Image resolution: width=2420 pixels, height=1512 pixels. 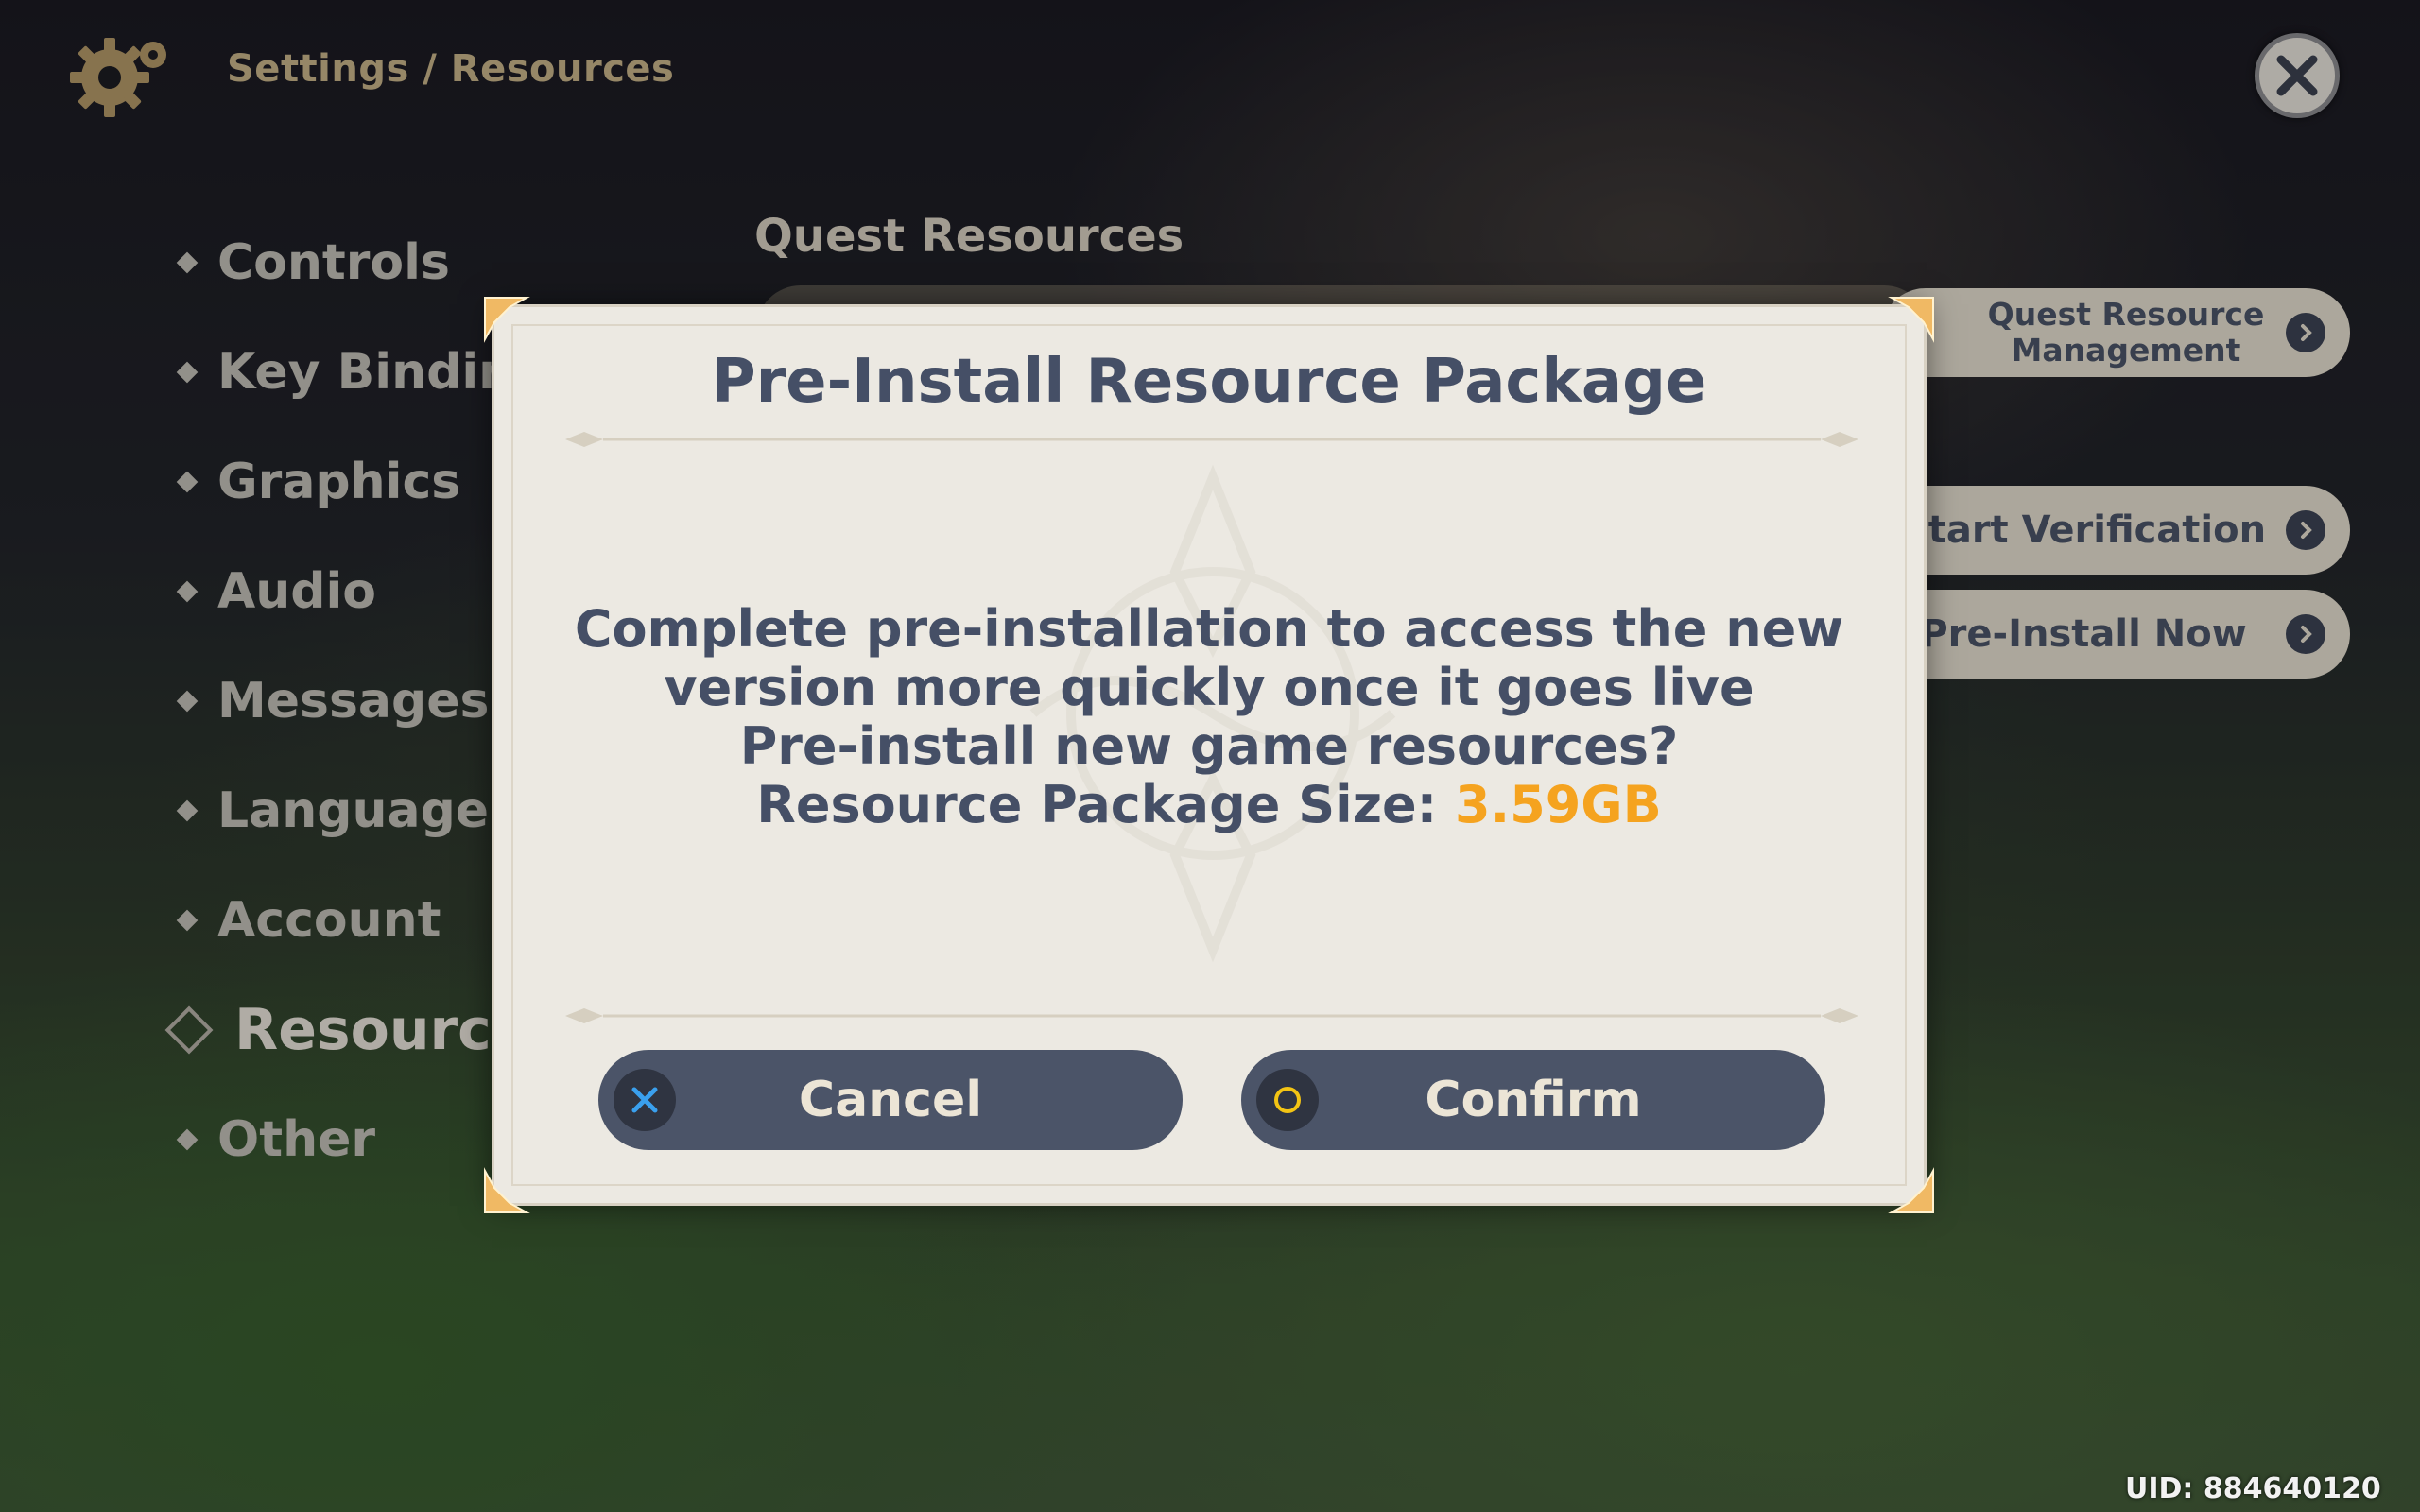 I want to click on cancel-button: Cancel, so click(x=890, y=1100).